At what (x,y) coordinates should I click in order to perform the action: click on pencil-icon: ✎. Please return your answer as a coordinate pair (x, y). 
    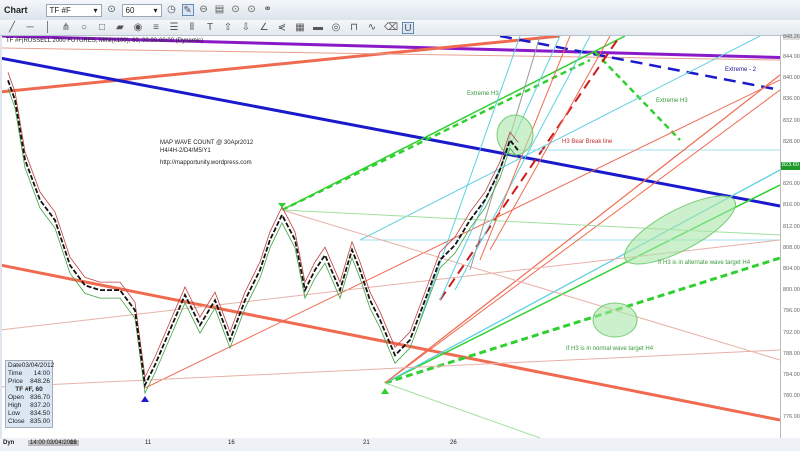
    Looking at the image, I should click on (187, 10).